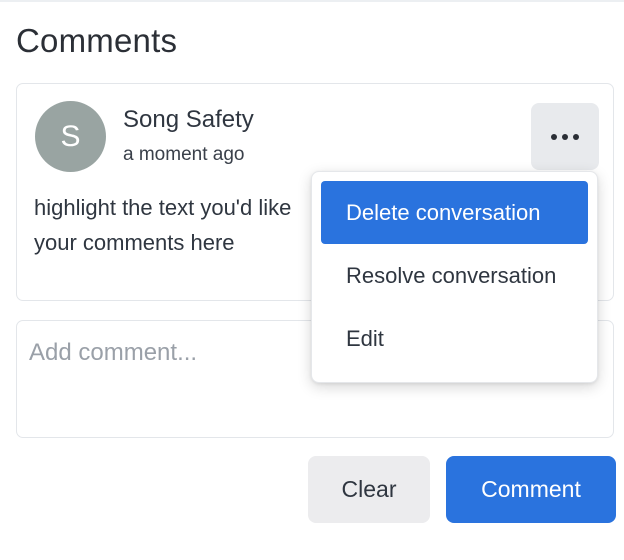 This screenshot has width=624, height=560. What do you see at coordinates (188, 119) in the screenshot?
I see `comment-author: Song Safety` at bounding box center [188, 119].